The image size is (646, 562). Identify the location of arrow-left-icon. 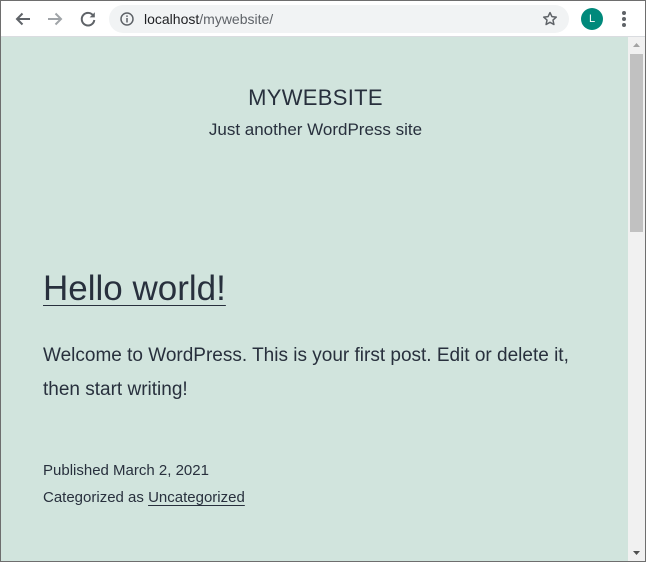
(22, 19).